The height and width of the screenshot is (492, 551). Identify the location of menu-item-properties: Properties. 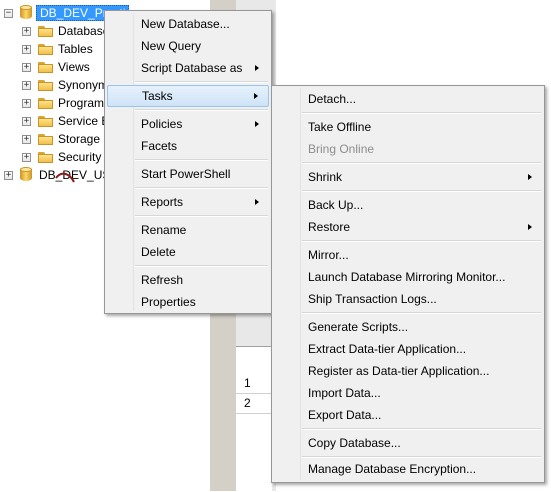
(188, 302).